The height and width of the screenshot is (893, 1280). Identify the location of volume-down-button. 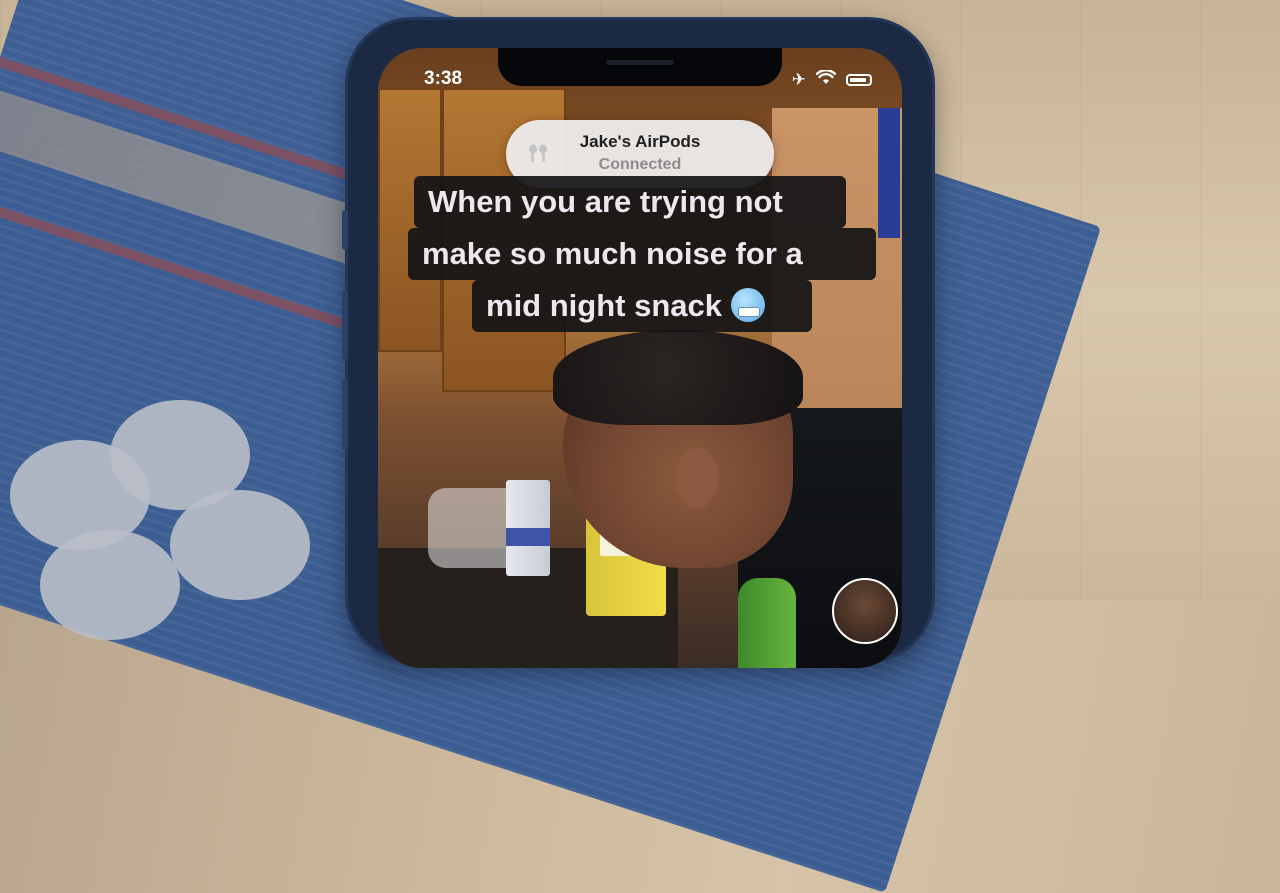
(345, 415).